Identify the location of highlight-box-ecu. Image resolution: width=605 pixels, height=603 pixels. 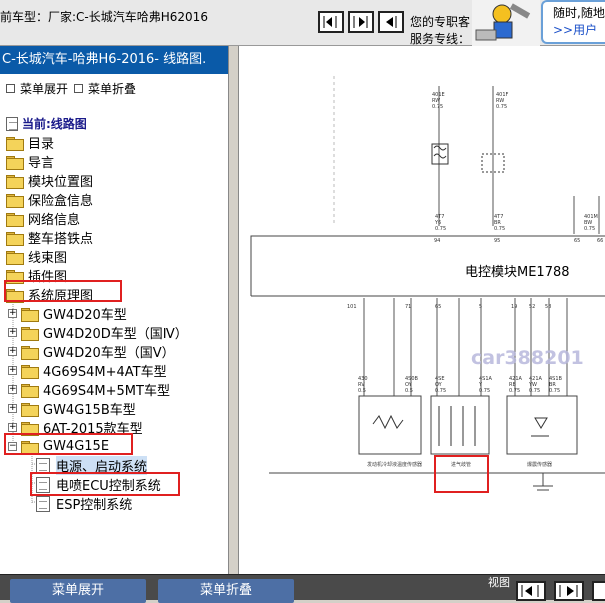
(105, 484).